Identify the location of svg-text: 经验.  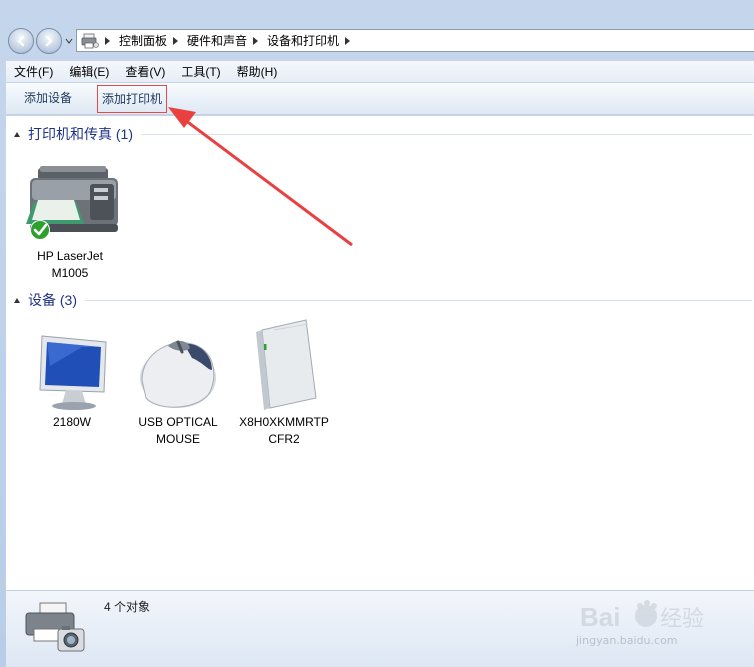
(682, 619).